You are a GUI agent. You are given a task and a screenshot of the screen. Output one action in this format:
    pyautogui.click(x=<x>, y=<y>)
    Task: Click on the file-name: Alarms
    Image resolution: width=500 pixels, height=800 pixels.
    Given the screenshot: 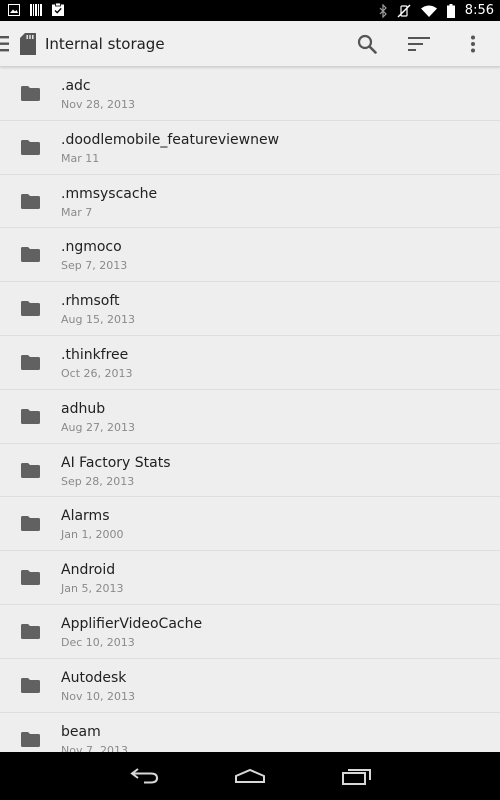 What is the action you would take?
    pyautogui.click(x=85, y=516)
    